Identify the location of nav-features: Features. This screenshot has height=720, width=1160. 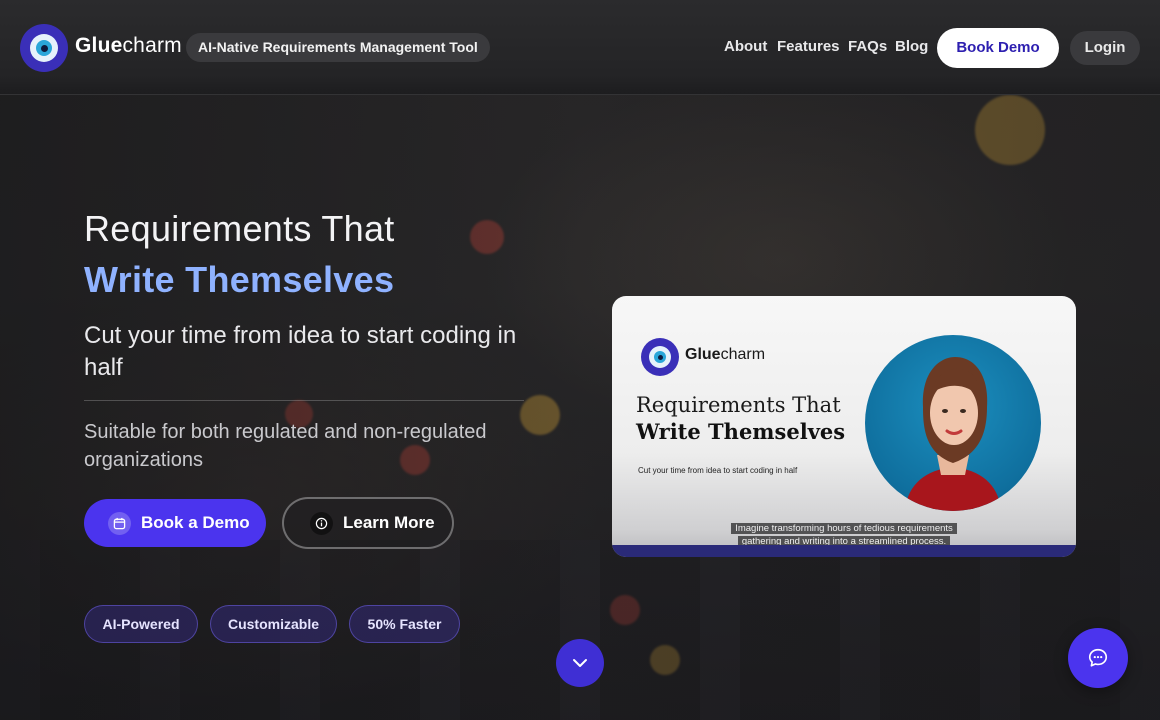
(808, 46).